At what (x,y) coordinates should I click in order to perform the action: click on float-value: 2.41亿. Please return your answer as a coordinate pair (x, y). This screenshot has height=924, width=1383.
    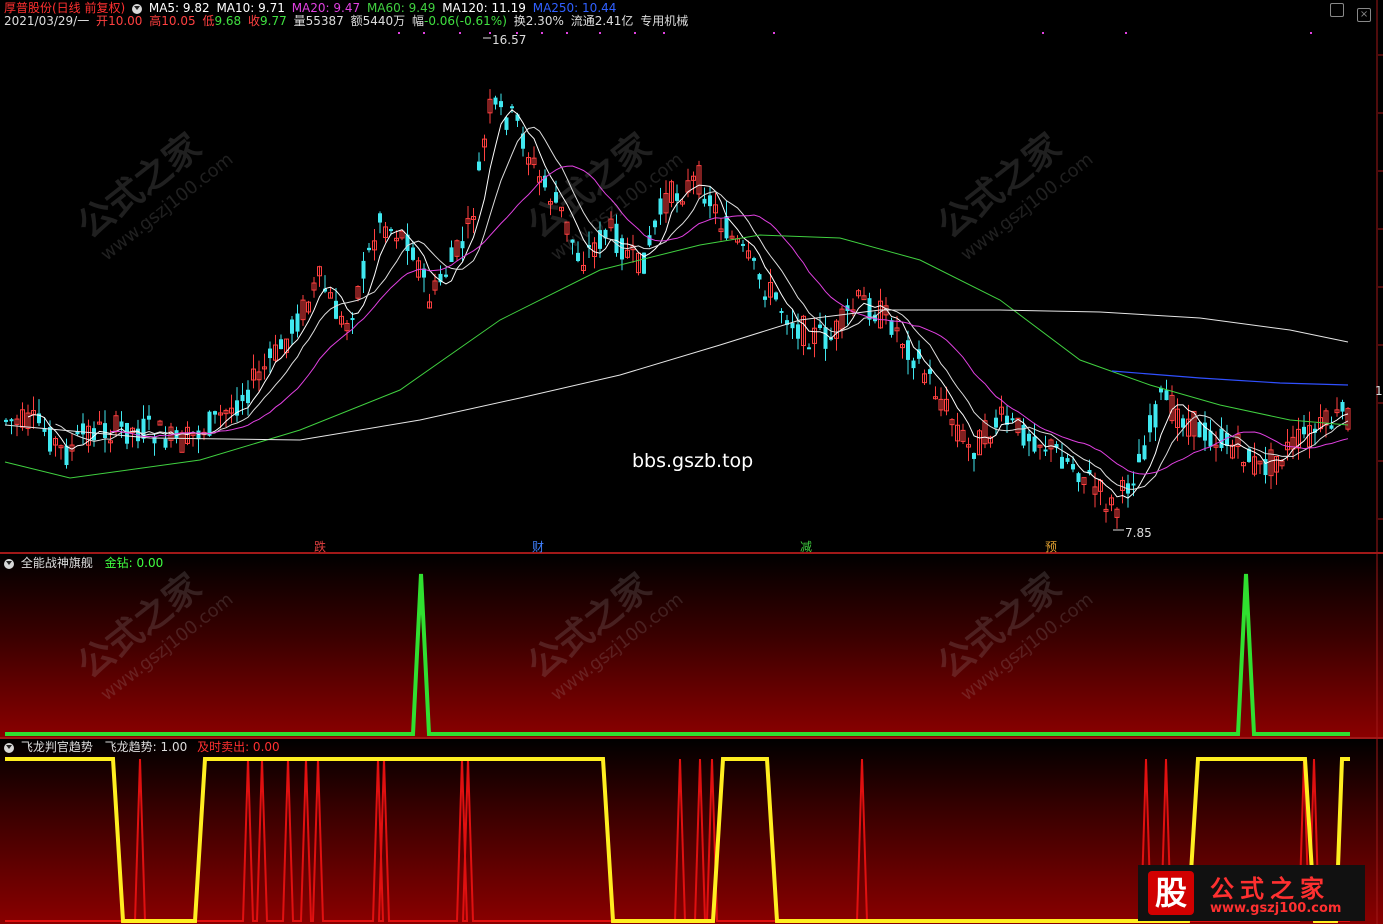
    Looking at the image, I should click on (614, 21).